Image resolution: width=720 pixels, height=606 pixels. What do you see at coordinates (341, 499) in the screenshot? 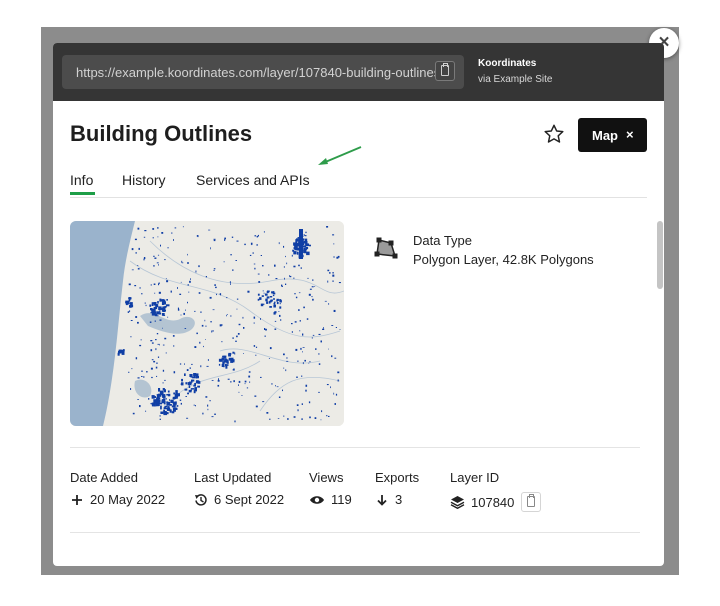
I see `views-value: 119` at bounding box center [341, 499].